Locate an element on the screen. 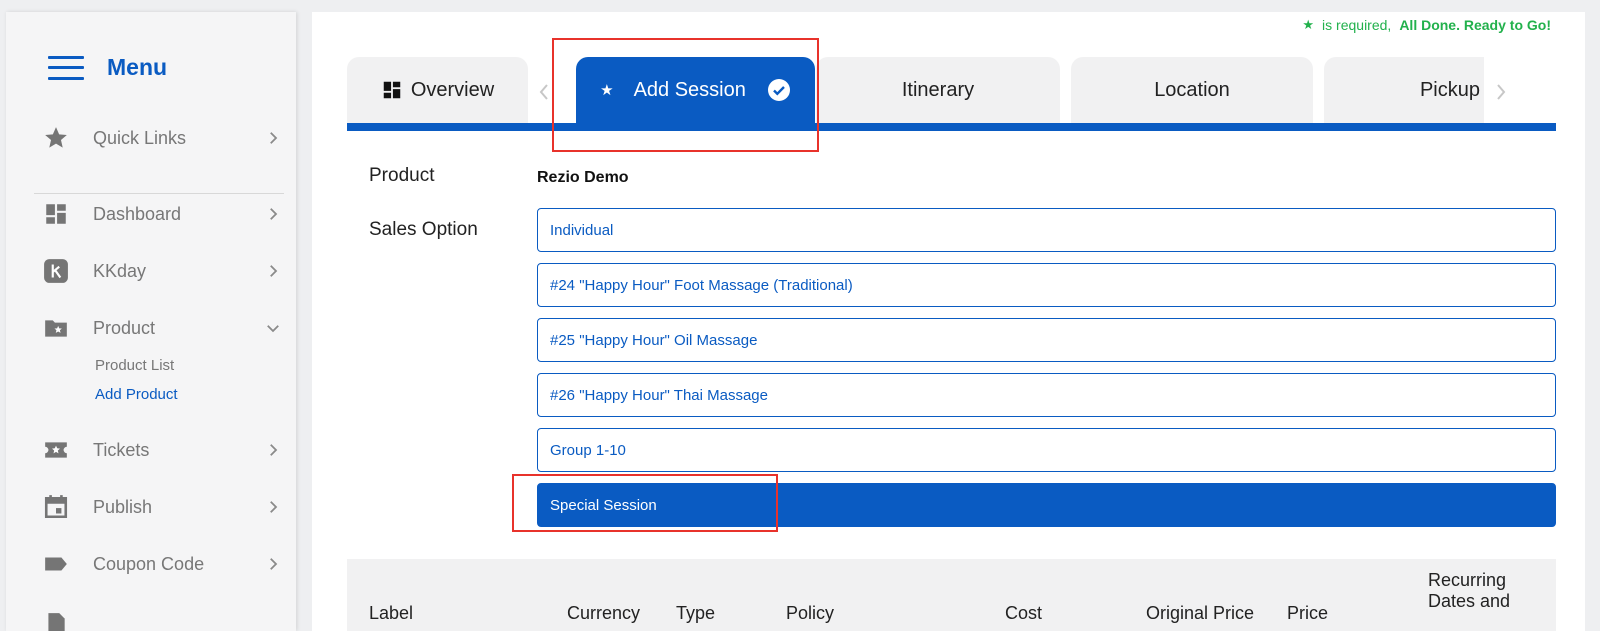 The width and height of the screenshot is (1600, 631). column-header-label: Label is located at coordinates (391, 613).